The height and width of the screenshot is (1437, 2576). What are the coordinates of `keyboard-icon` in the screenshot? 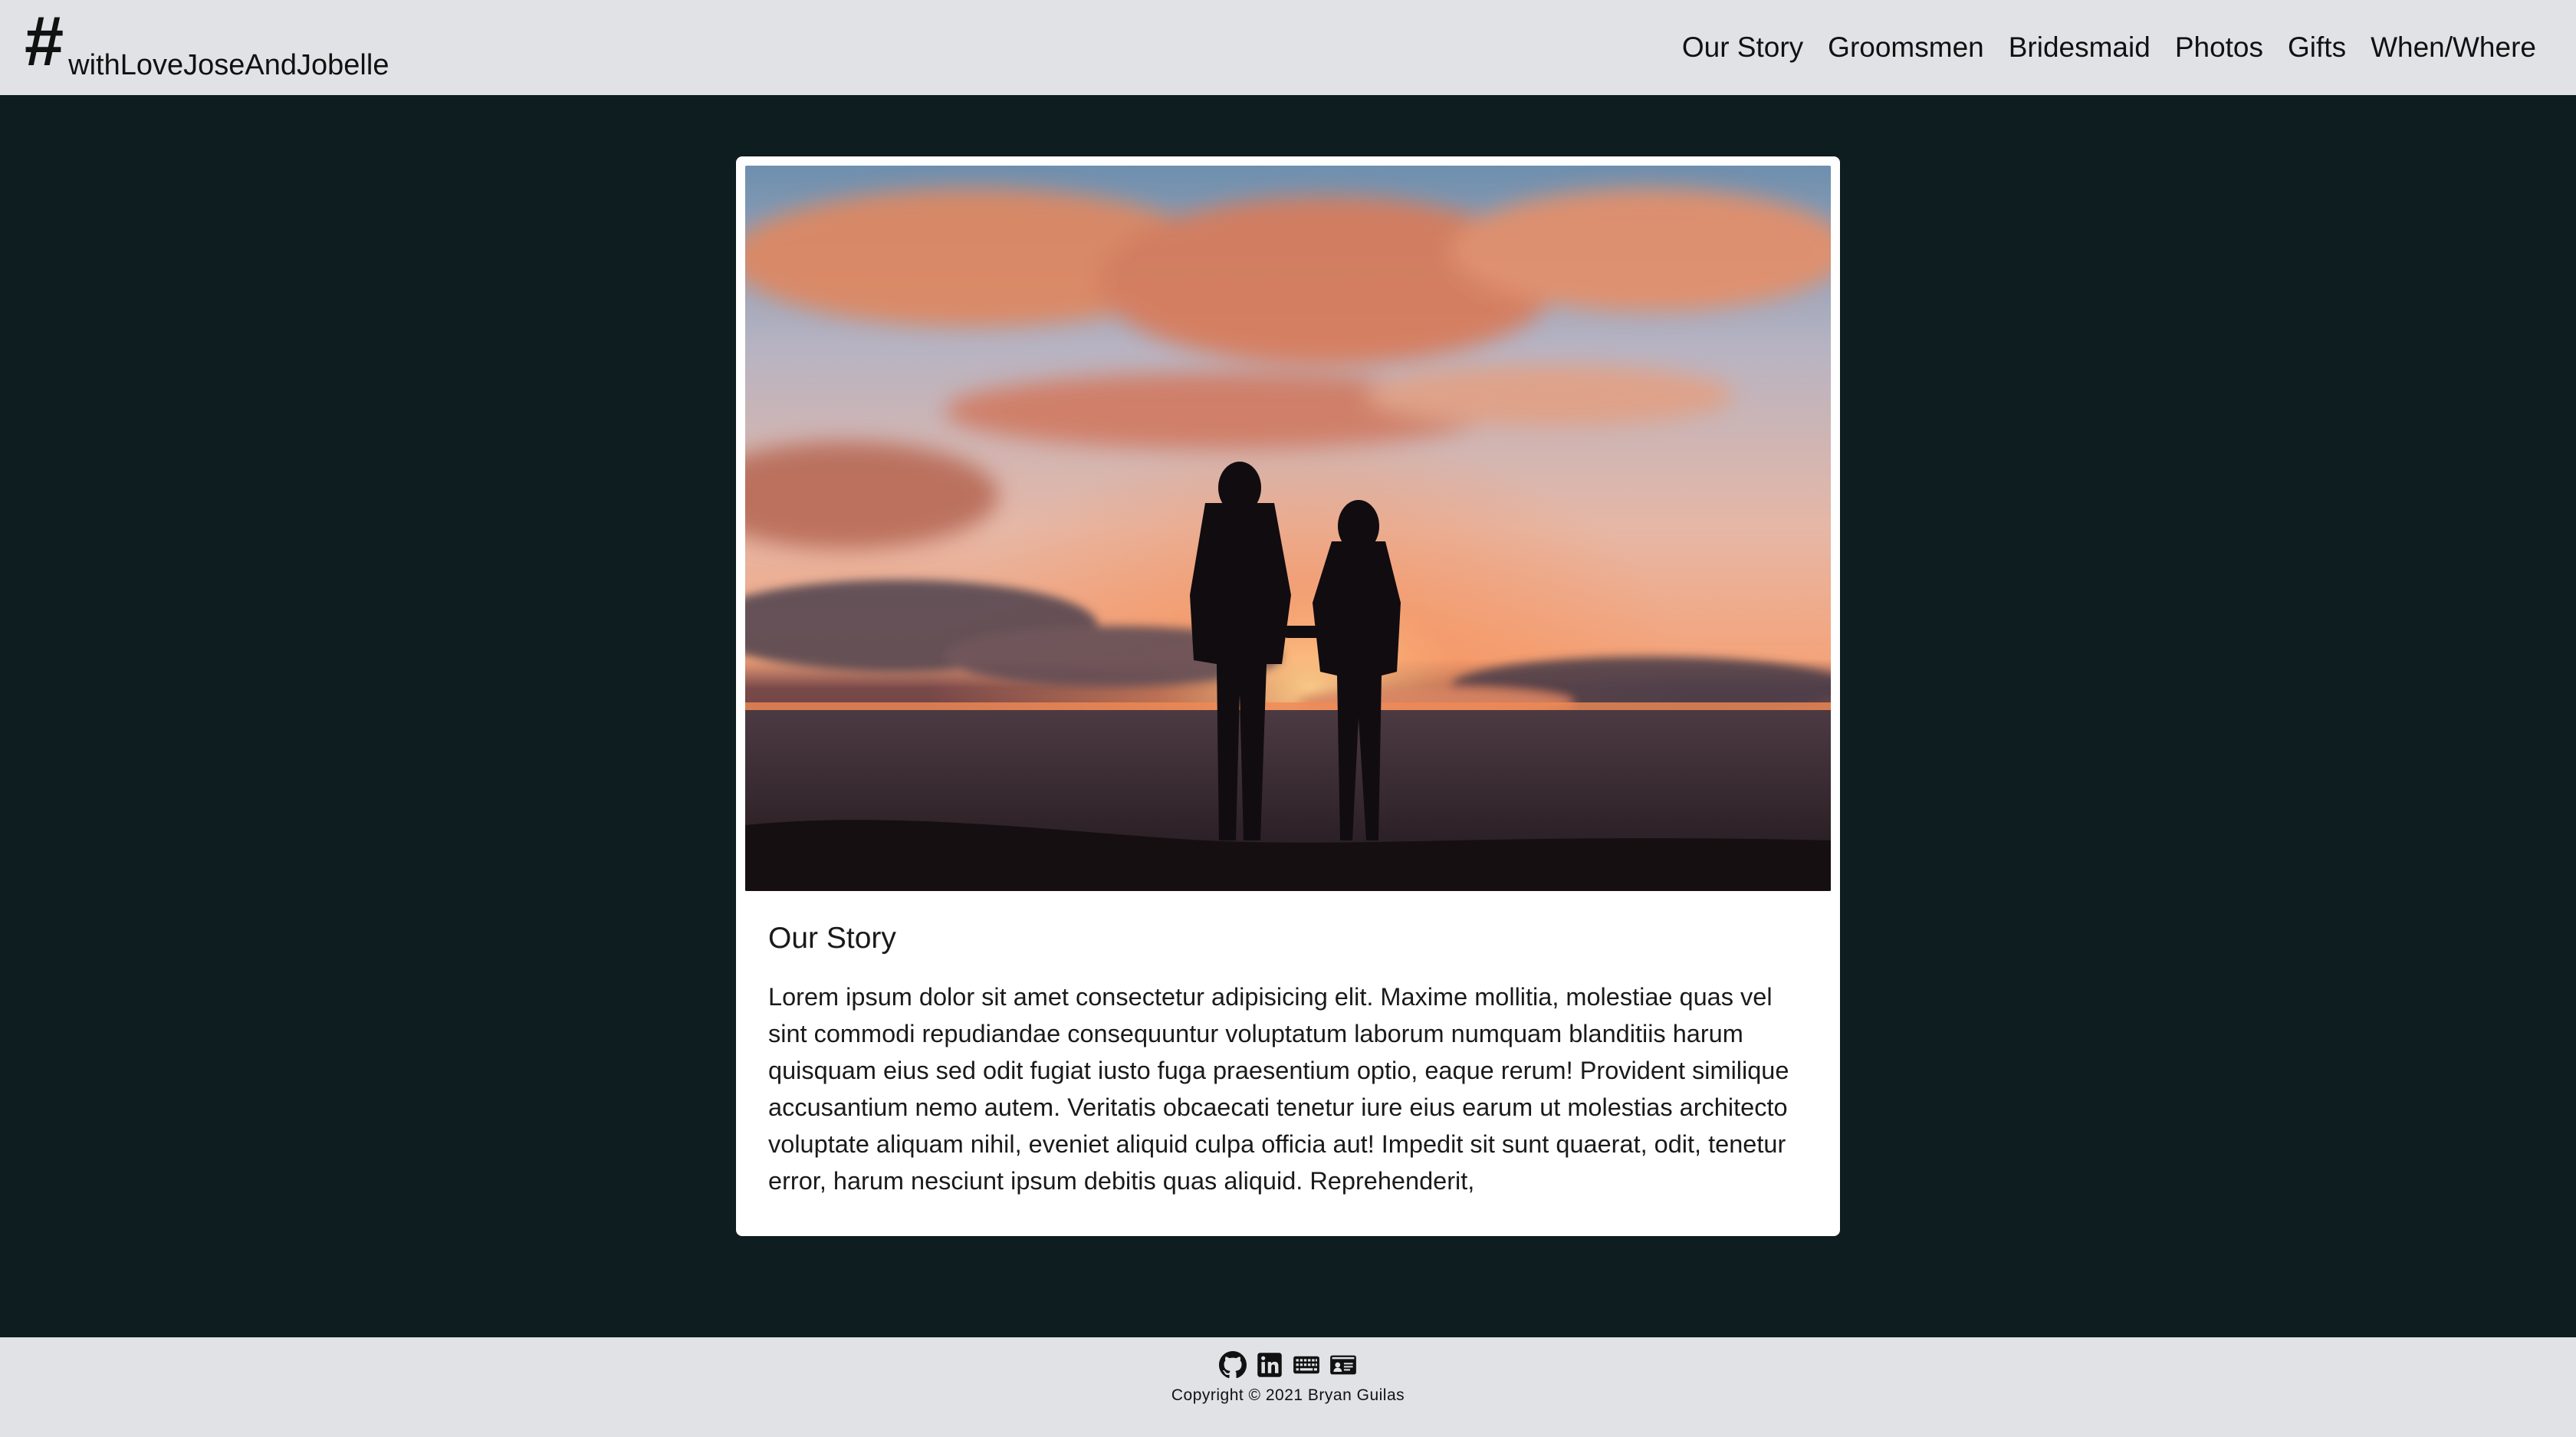 It's located at (1307, 1365).